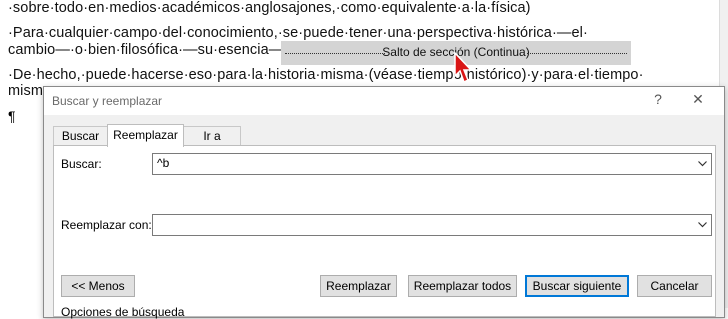 The width and height of the screenshot is (728, 319). What do you see at coordinates (577, 53) in the screenshot?
I see `section-break-dots-right` at bounding box center [577, 53].